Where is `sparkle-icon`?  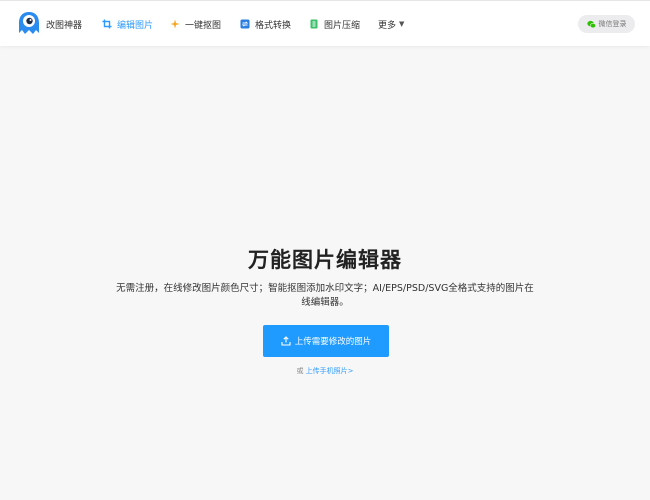
sparkle-icon is located at coordinates (175, 24).